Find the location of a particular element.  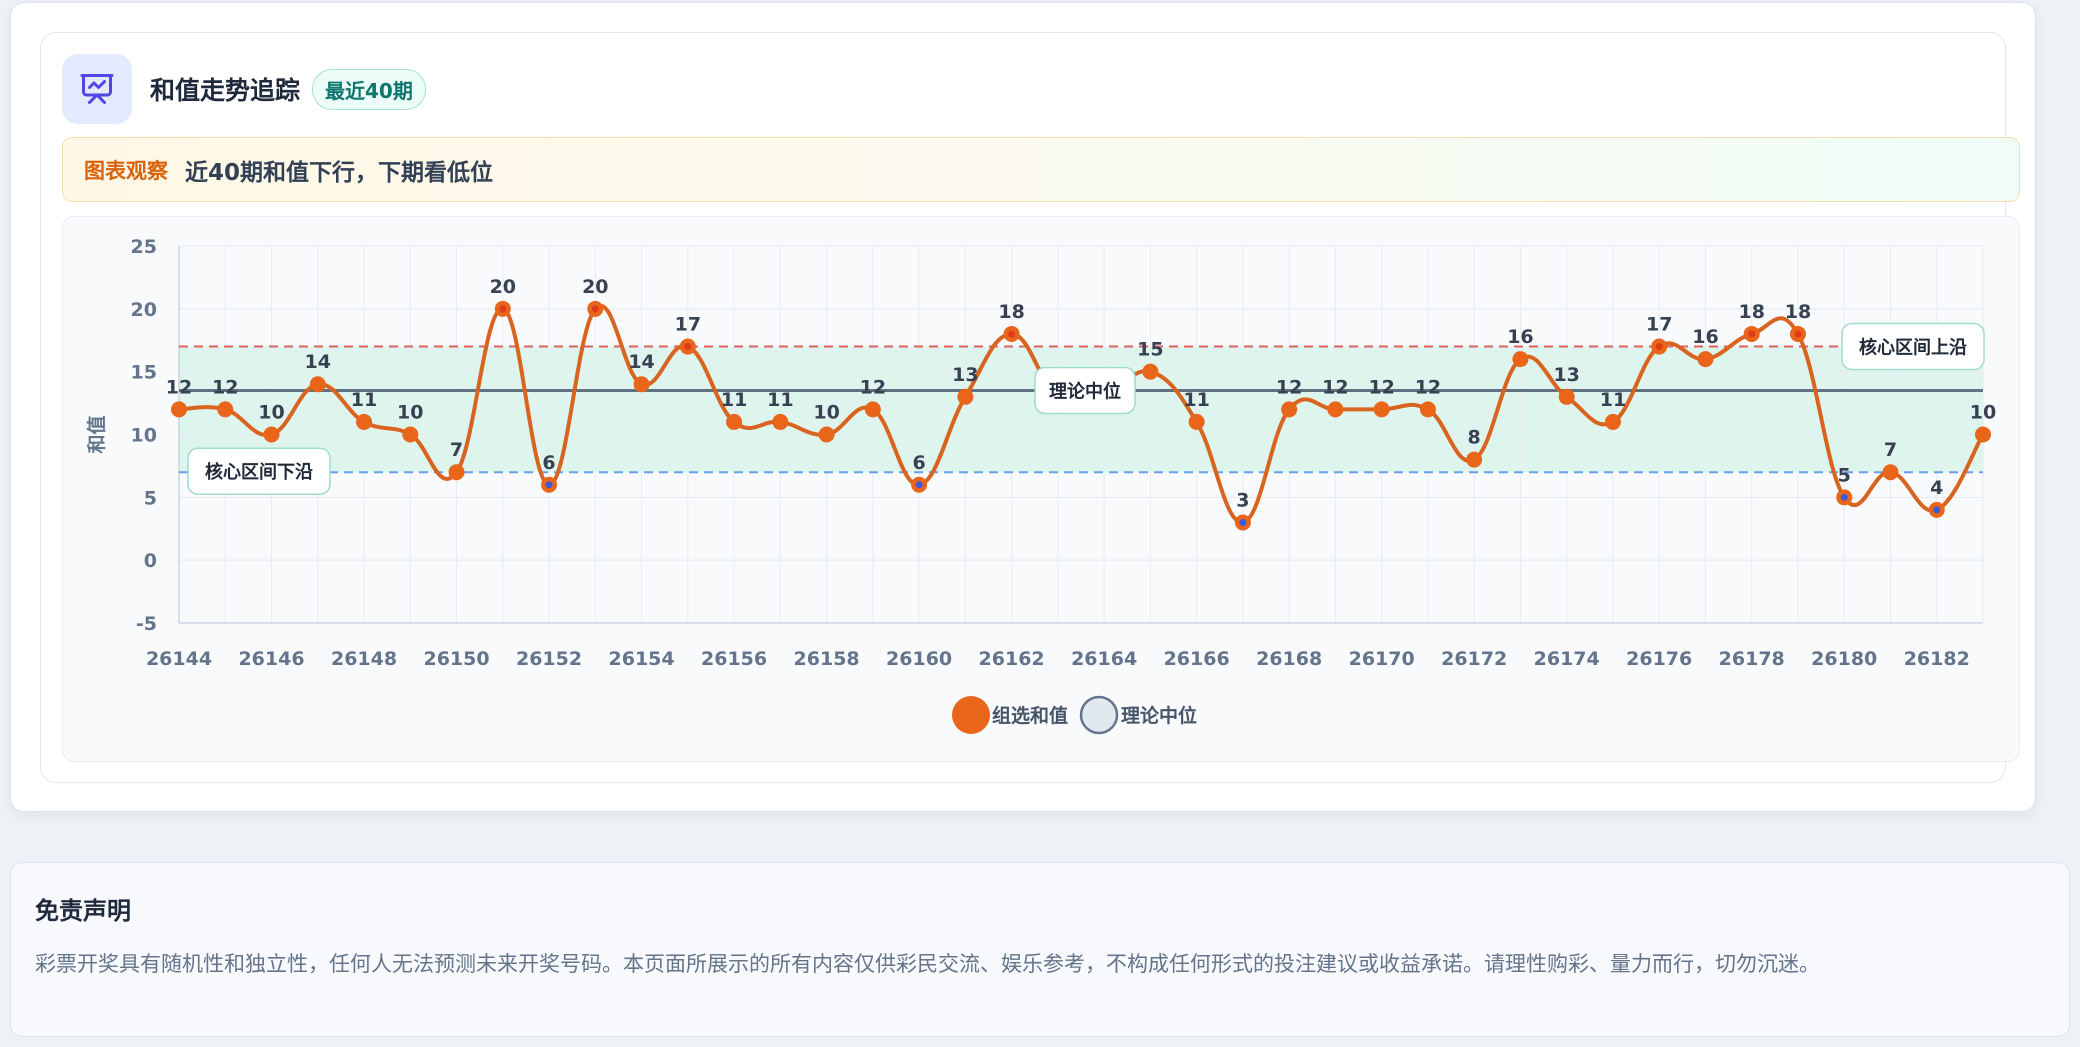

x-tick-label: 26174 is located at coordinates (1567, 659).